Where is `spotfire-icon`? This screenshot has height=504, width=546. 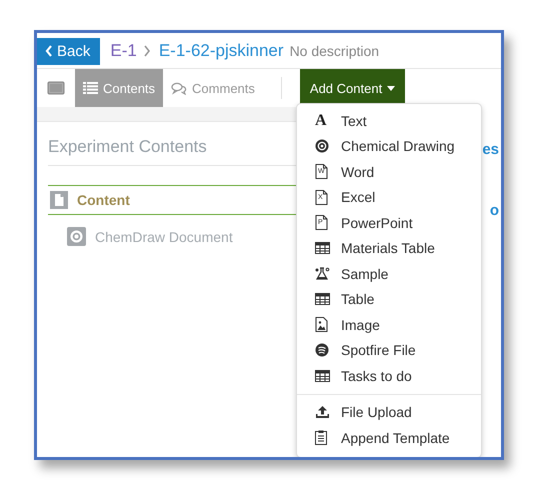
spotfire-icon is located at coordinates (322, 350).